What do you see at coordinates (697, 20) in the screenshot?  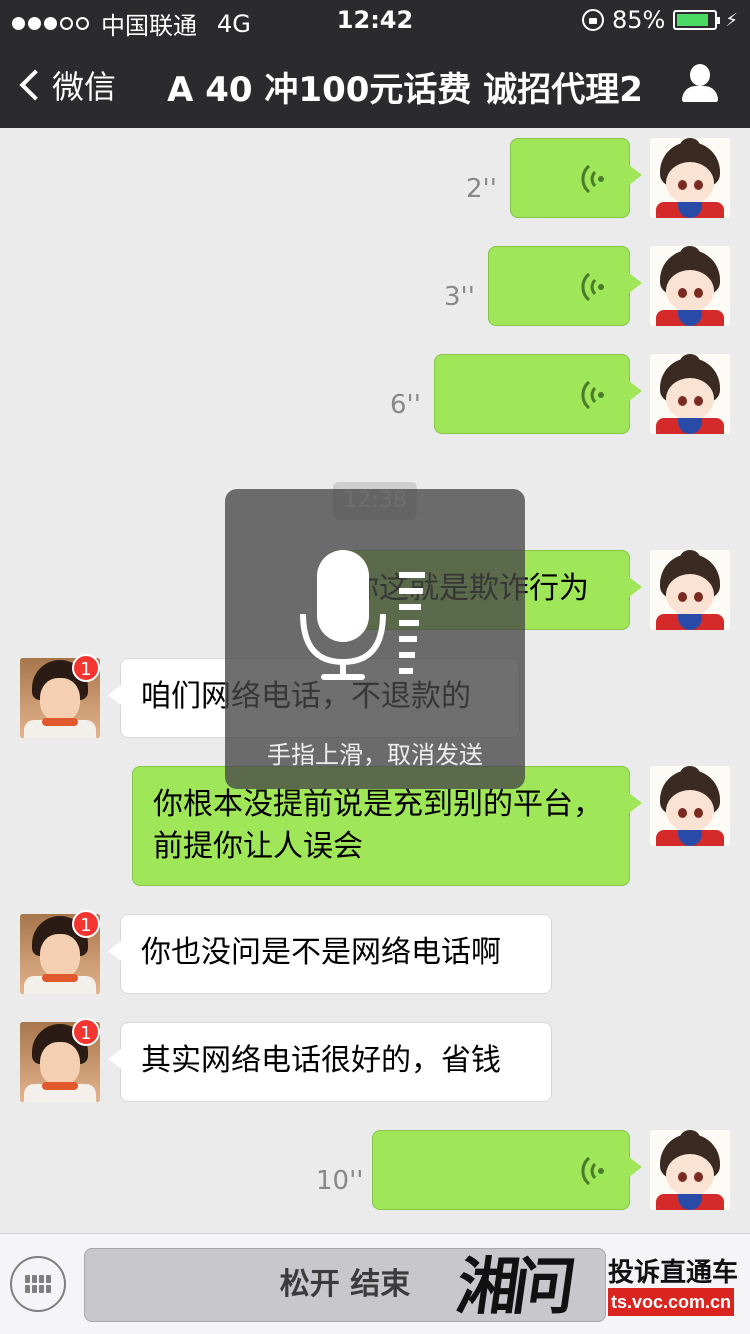 I see `battery-icon` at bounding box center [697, 20].